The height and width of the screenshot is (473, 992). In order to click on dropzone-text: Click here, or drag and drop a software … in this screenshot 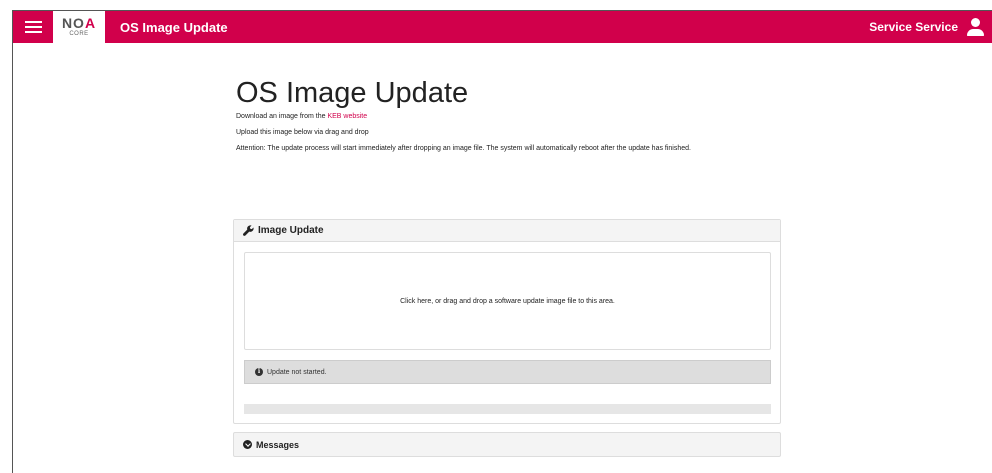, I will do `click(507, 301)`.